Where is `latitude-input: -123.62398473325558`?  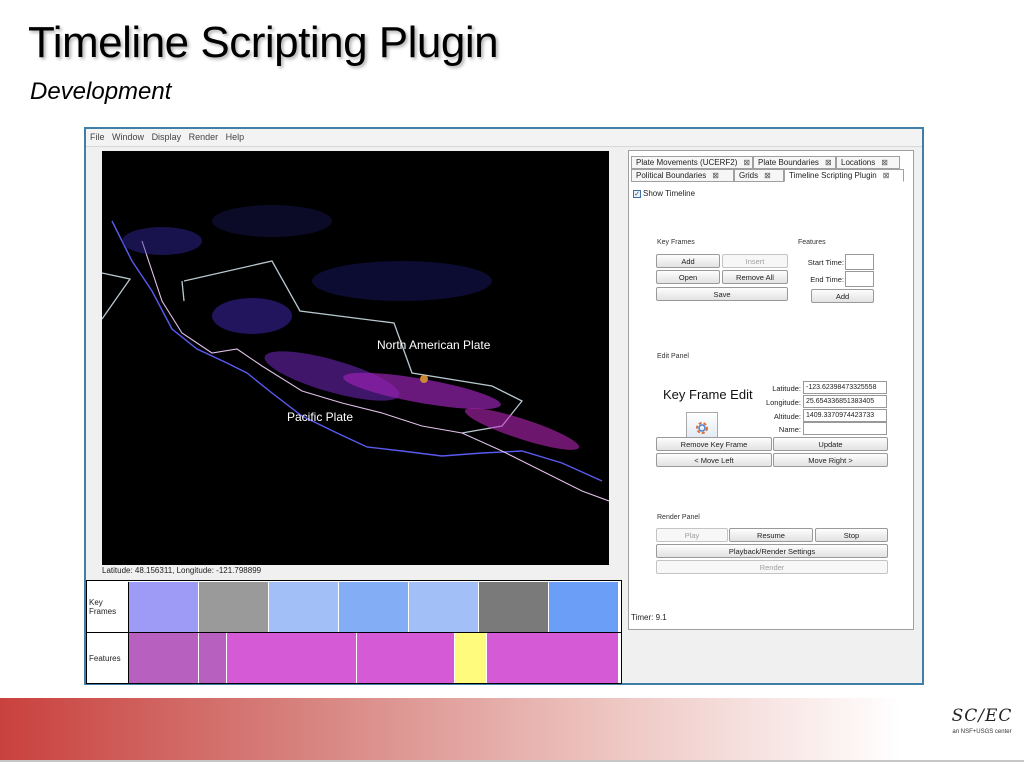 latitude-input: -123.62398473325558 is located at coordinates (845, 387).